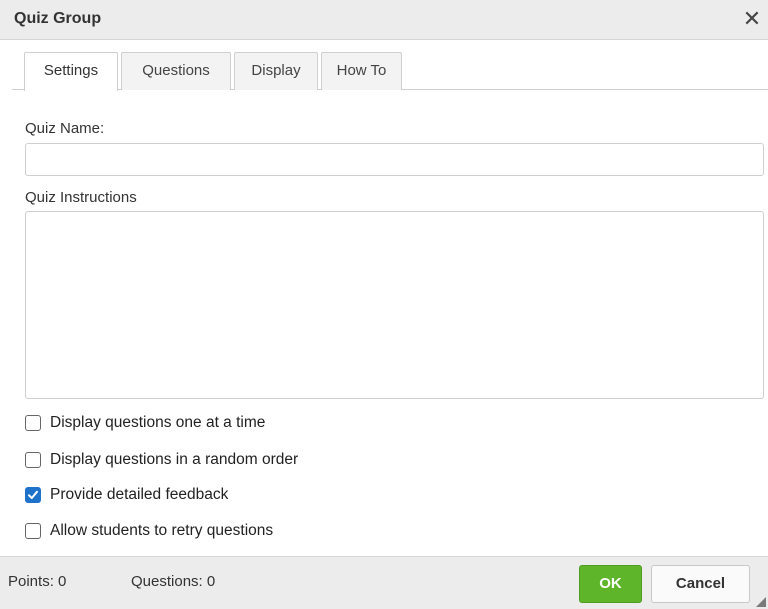  I want to click on tab-bar: Settings Questions Display How To, so click(390, 65).